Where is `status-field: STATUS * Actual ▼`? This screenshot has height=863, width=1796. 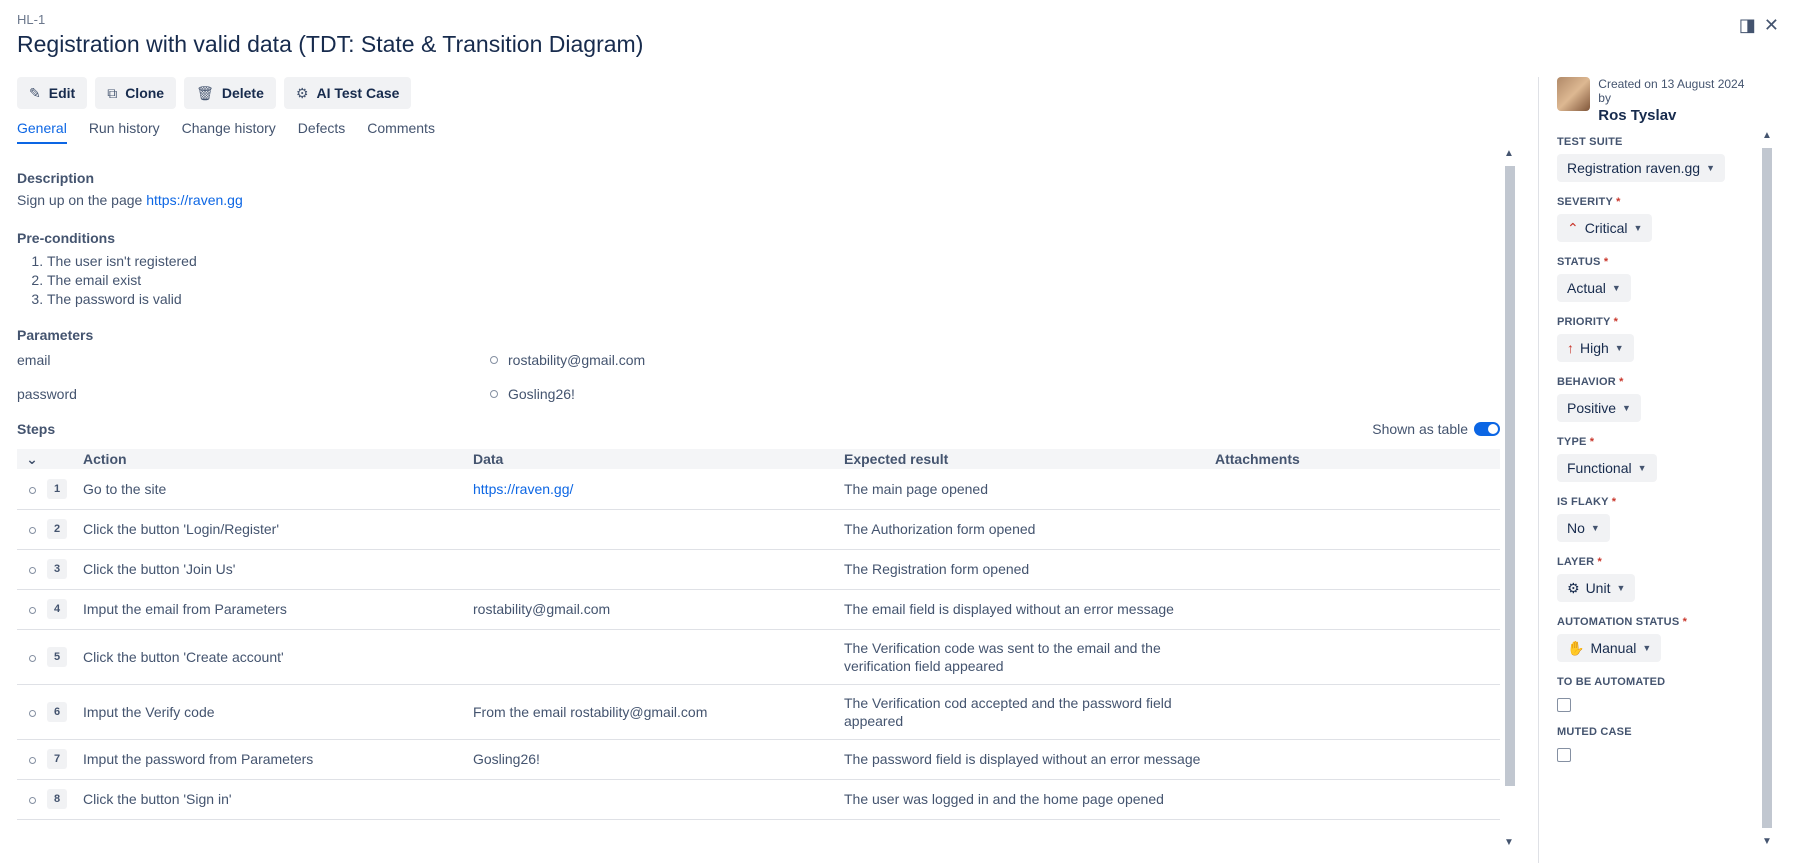
status-field: STATUS * Actual ▼ is located at coordinates (1657, 279).